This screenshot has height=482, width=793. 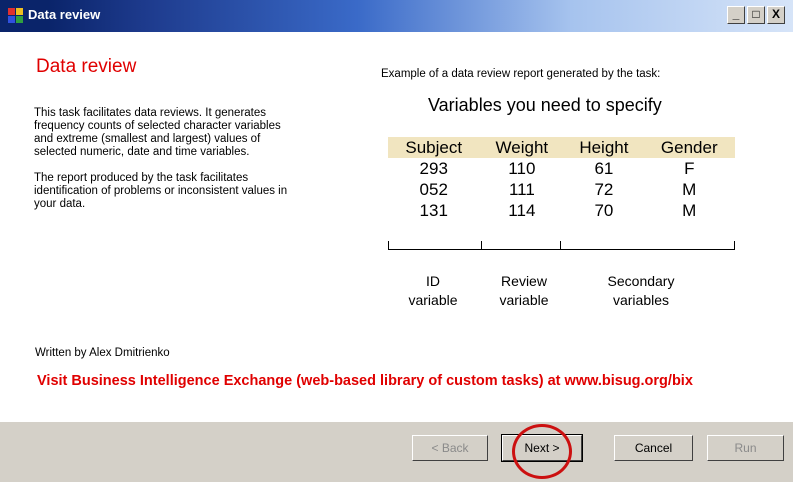 What do you see at coordinates (86, 66) in the screenshot?
I see `page-heading: Data review` at bounding box center [86, 66].